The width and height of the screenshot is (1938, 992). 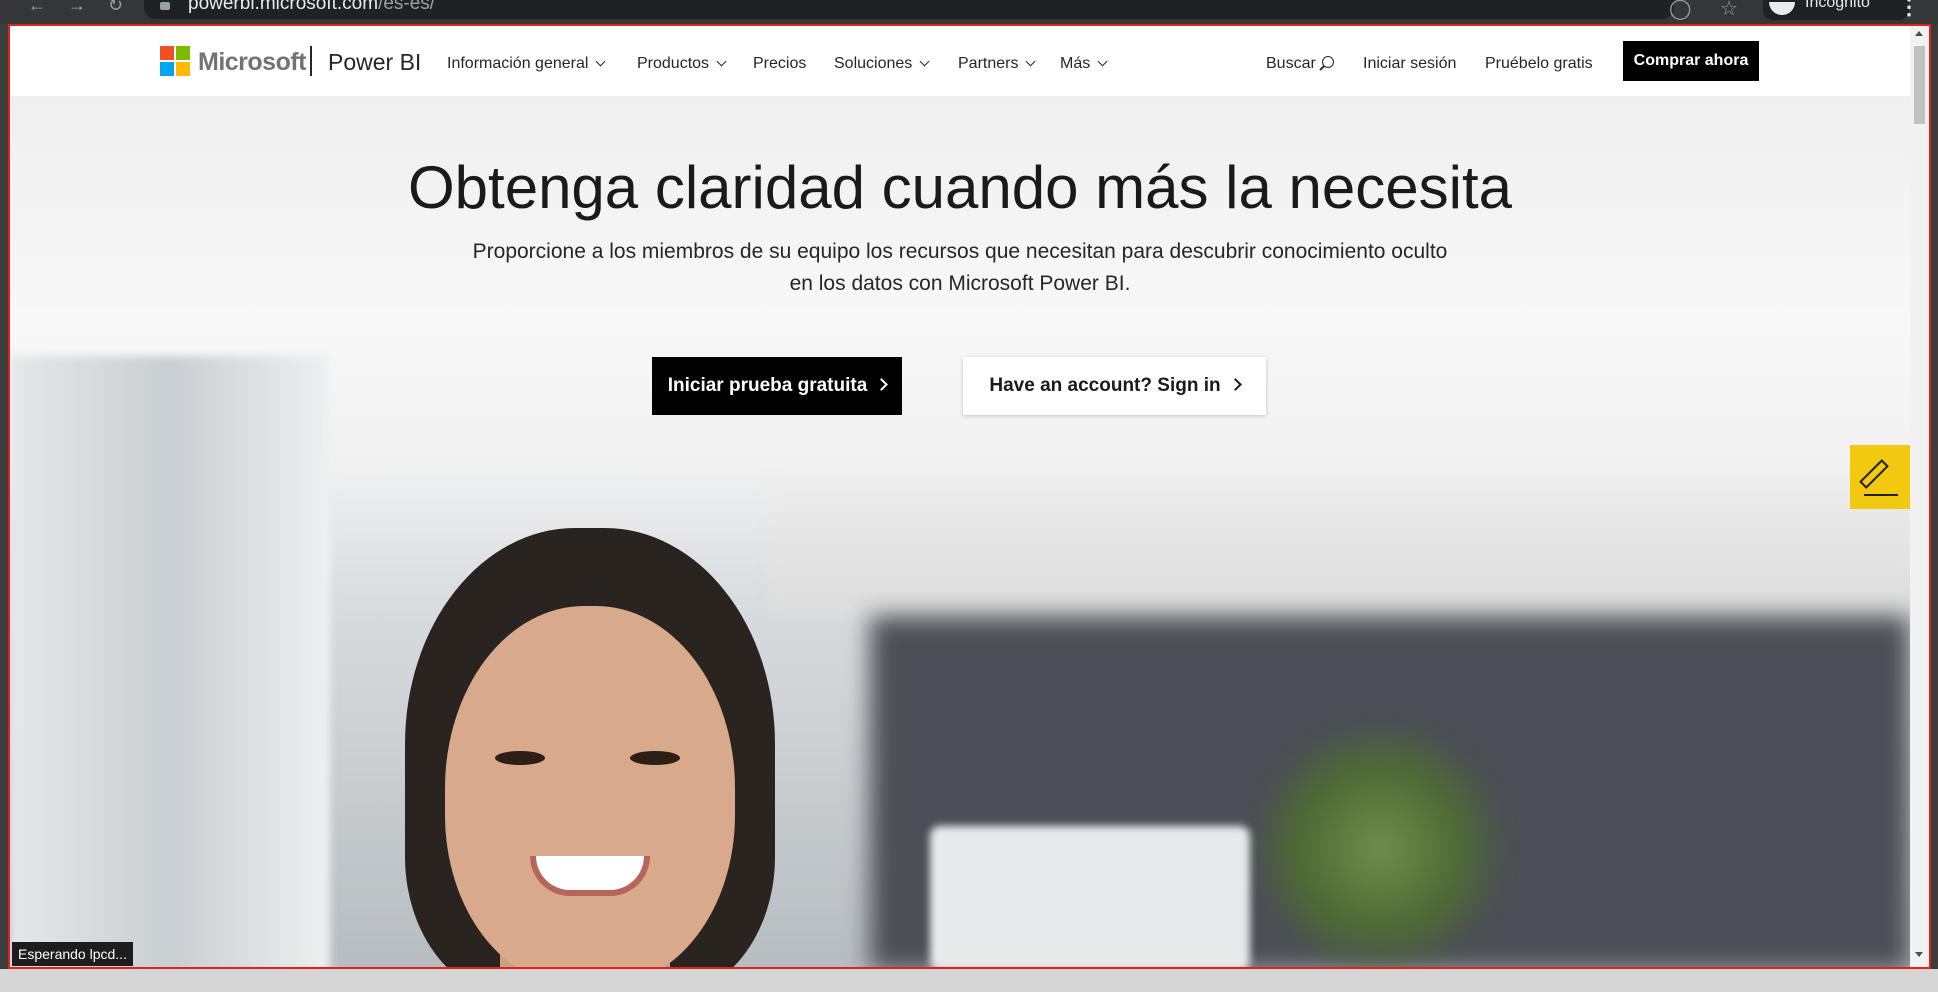 What do you see at coordinates (1836, 10) in the screenshot?
I see `incognito-indicator: Incognito` at bounding box center [1836, 10].